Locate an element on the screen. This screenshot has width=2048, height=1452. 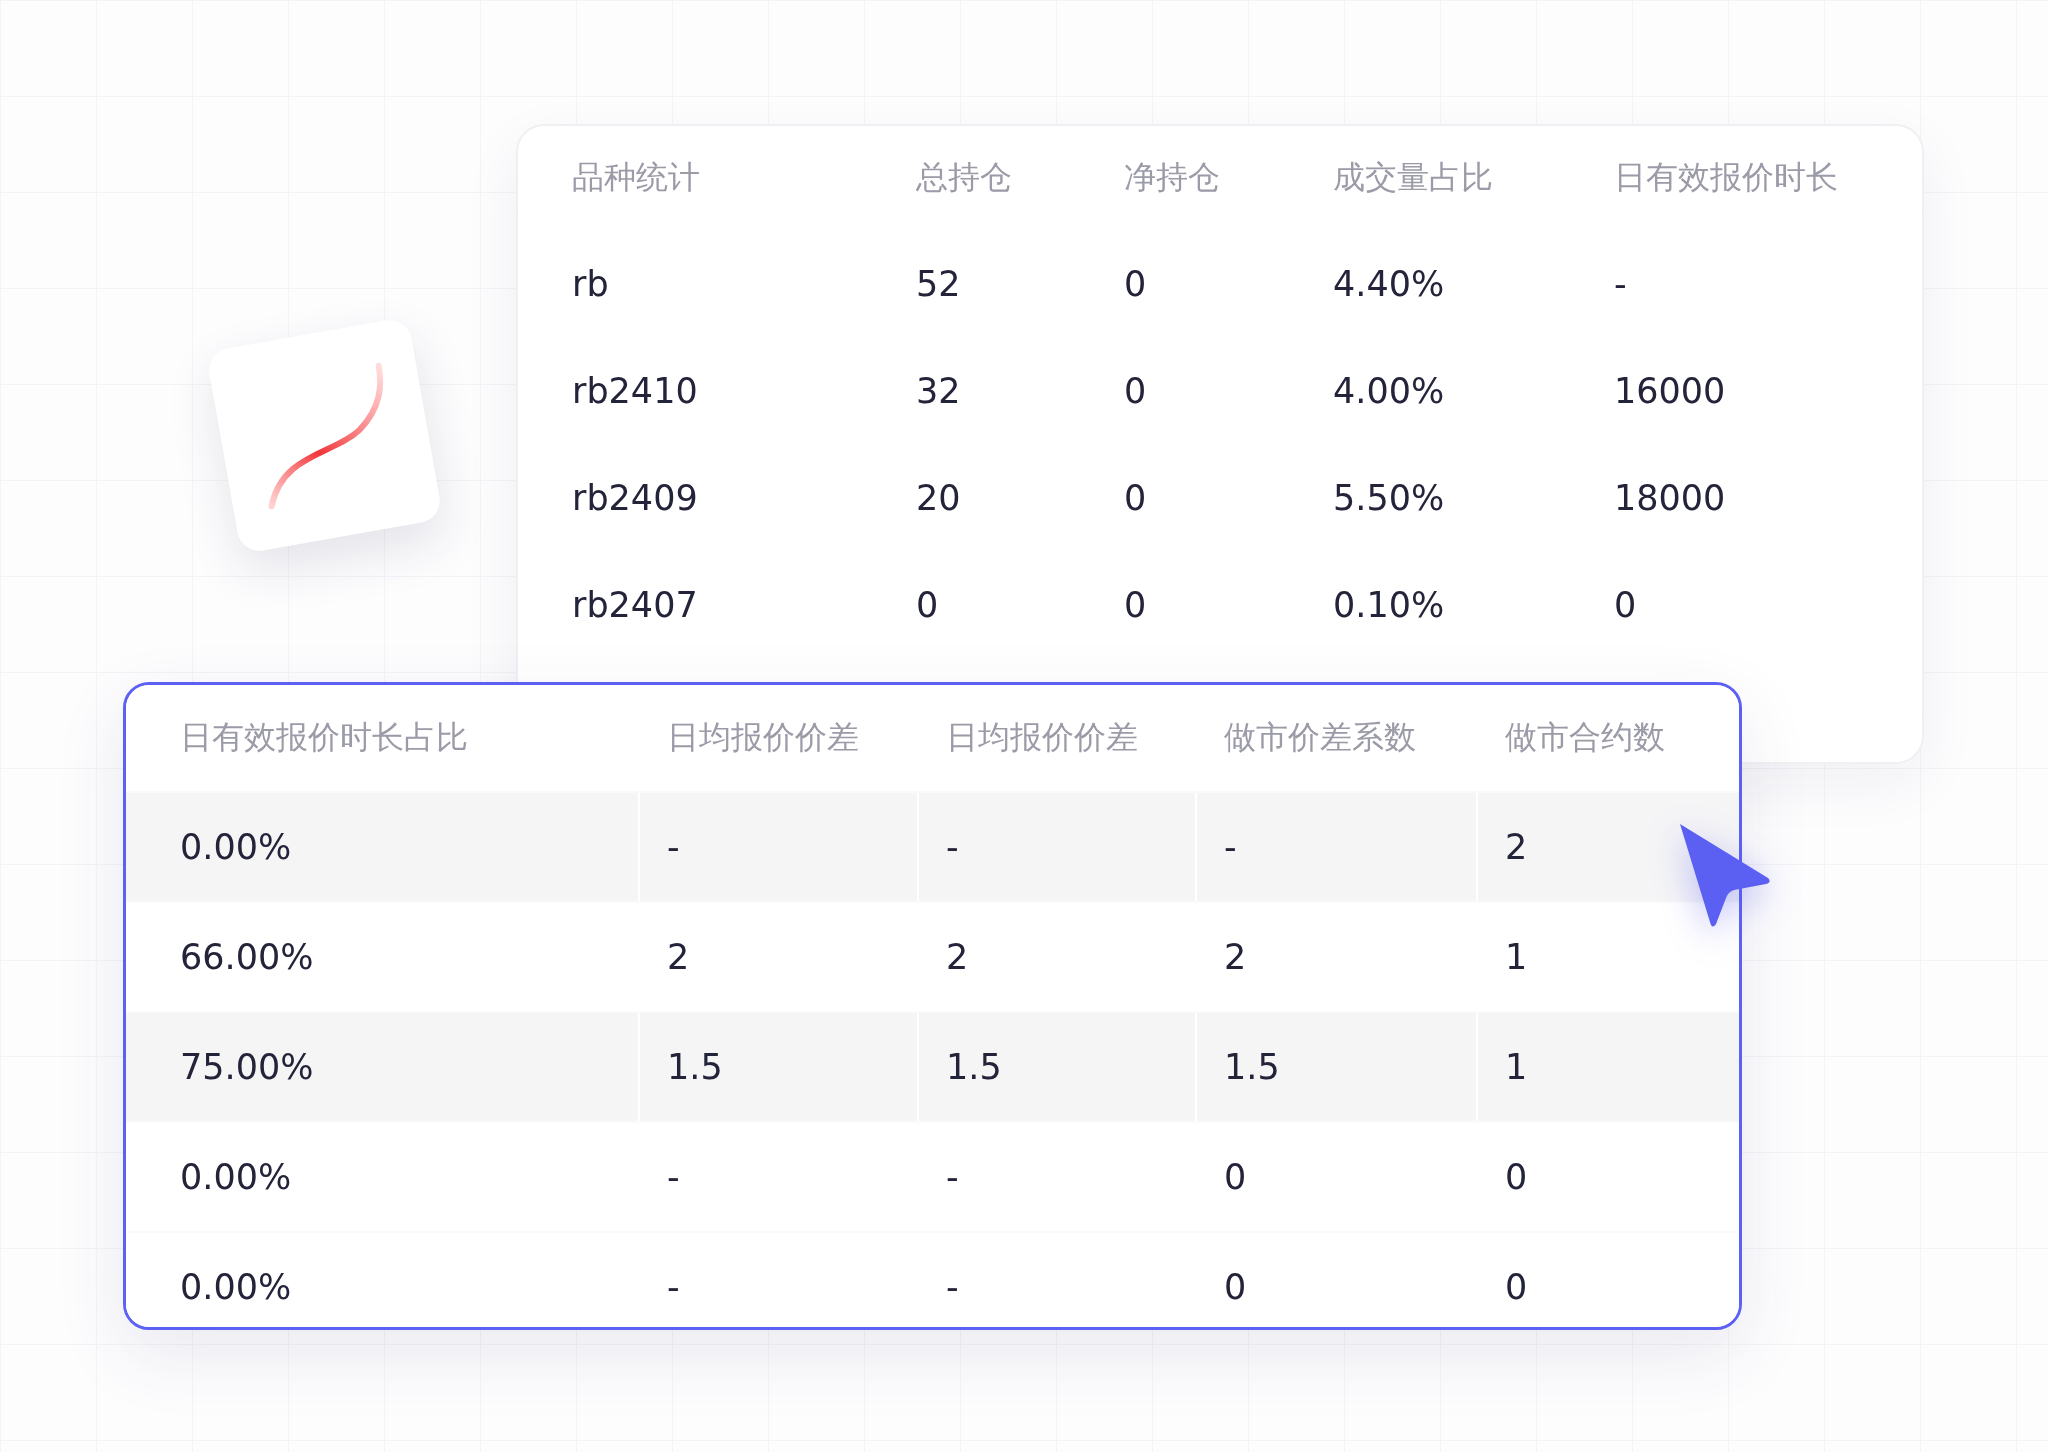
column-header: 日有效报价时长 is located at coordinates (1726, 177).